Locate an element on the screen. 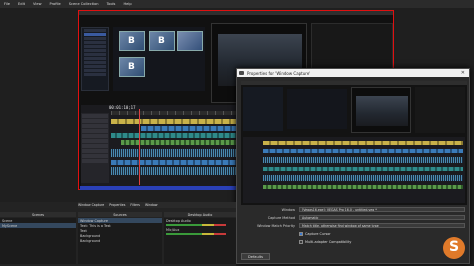 The height and width of the screenshot is (266, 474). capture-method-label: Capture Method is located at coordinates (281, 218).